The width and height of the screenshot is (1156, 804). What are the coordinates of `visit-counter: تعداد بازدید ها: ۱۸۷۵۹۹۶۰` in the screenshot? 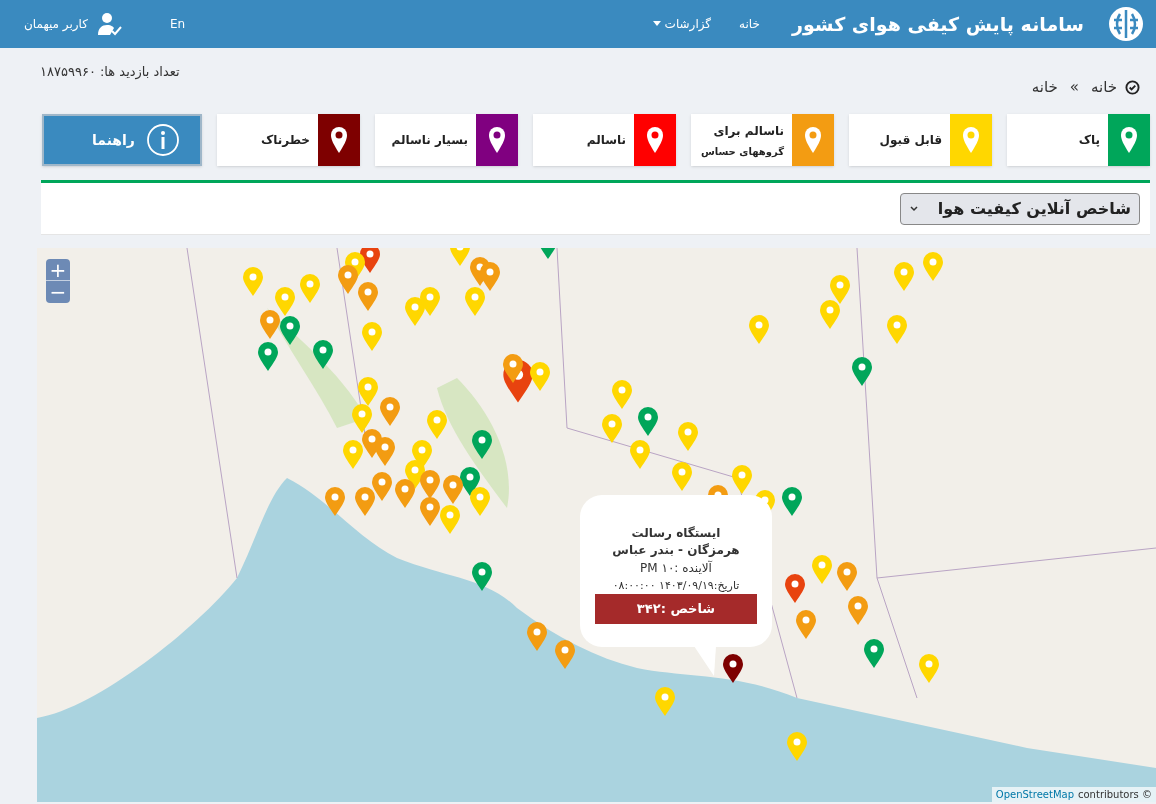 It's located at (110, 72).